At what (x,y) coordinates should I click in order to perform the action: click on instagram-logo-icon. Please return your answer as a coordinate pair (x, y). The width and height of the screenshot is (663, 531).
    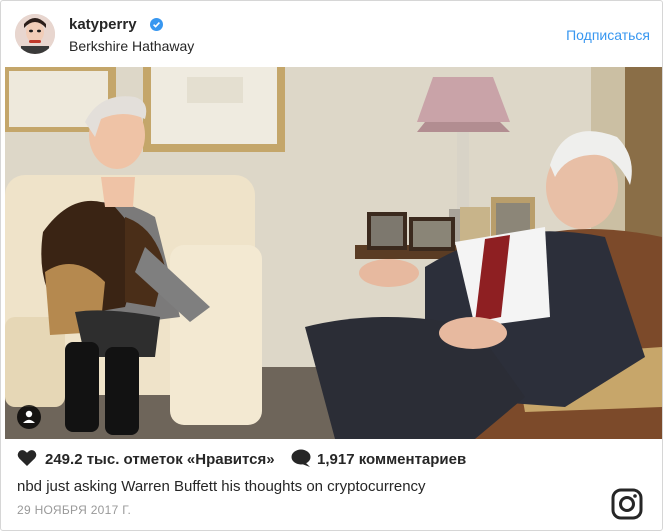
    Looking at the image, I should click on (627, 504).